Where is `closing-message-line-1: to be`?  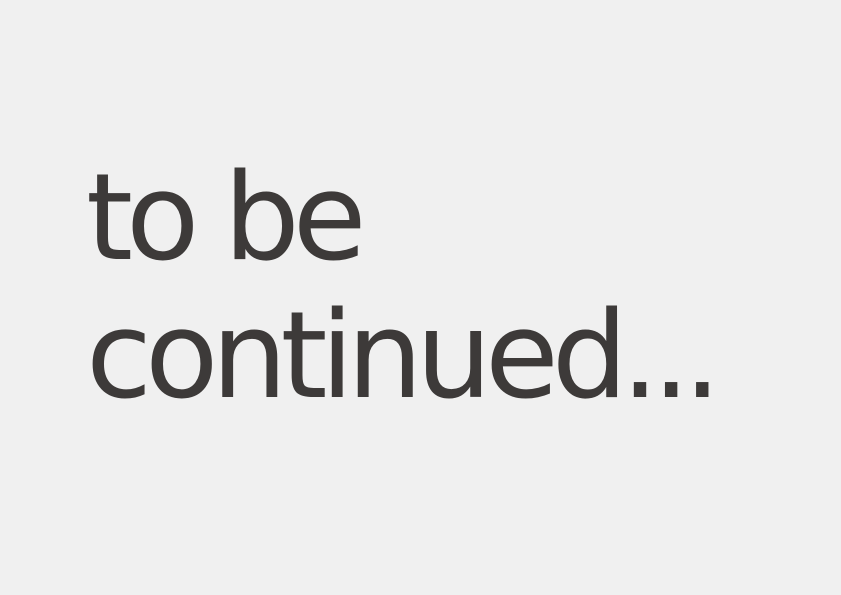 closing-message-line-1: to be is located at coordinates (226, 218).